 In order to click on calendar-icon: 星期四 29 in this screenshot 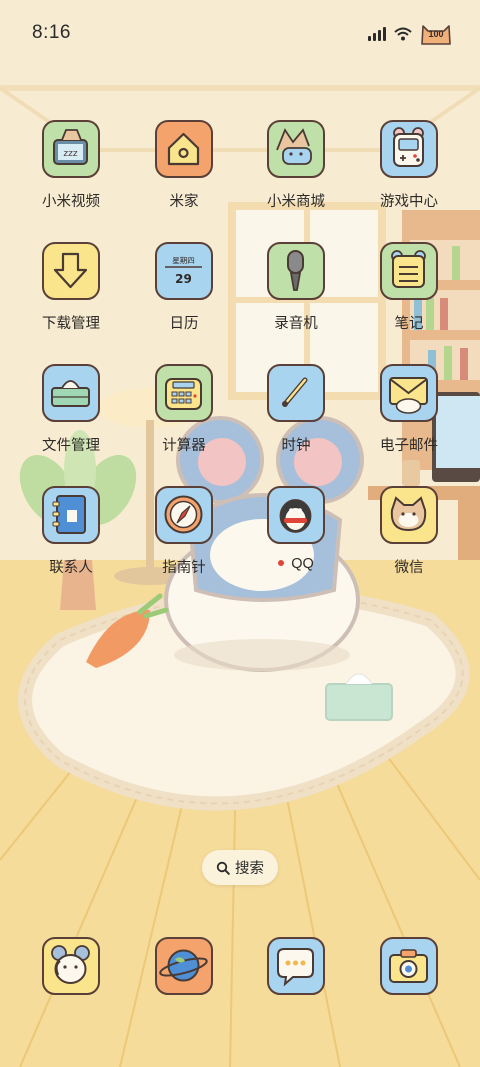, I will do `click(184, 271)`.